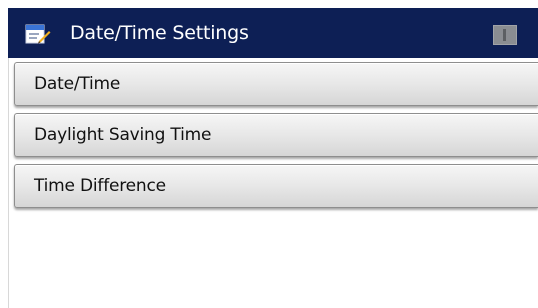 The width and height of the screenshot is (538, 308). What do you see at coordinates (159, 33) in the screenshot?
I see `page-title: Date/Time Settings` at bounding box center [159, 33].